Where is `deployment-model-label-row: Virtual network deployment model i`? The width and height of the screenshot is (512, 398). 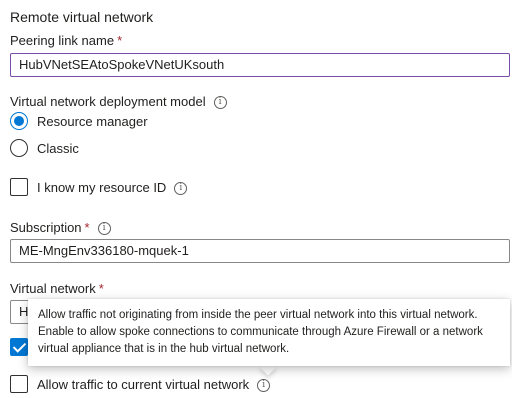
deployment-model-label-row: Virtual network deployment model i is located at coordinates (118, 102).